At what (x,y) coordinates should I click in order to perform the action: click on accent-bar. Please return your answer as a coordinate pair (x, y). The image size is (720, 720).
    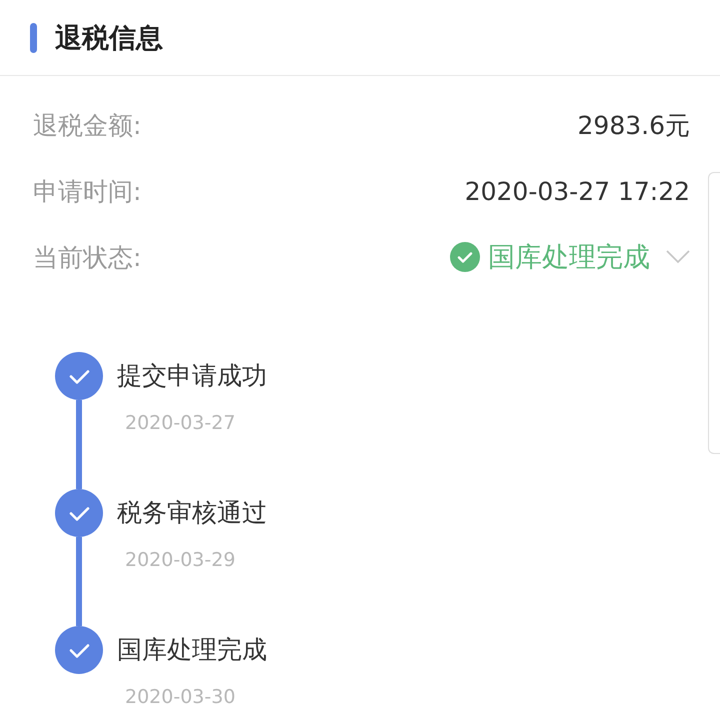
    Looking at the image, I should click on (33, 37).